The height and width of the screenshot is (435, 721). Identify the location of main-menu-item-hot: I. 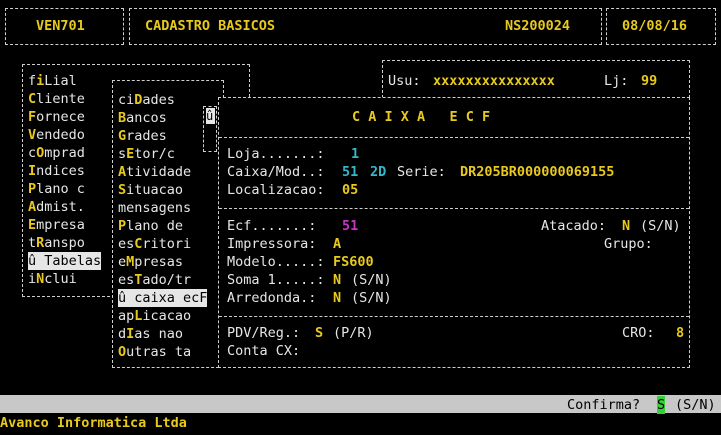
(32, 171).